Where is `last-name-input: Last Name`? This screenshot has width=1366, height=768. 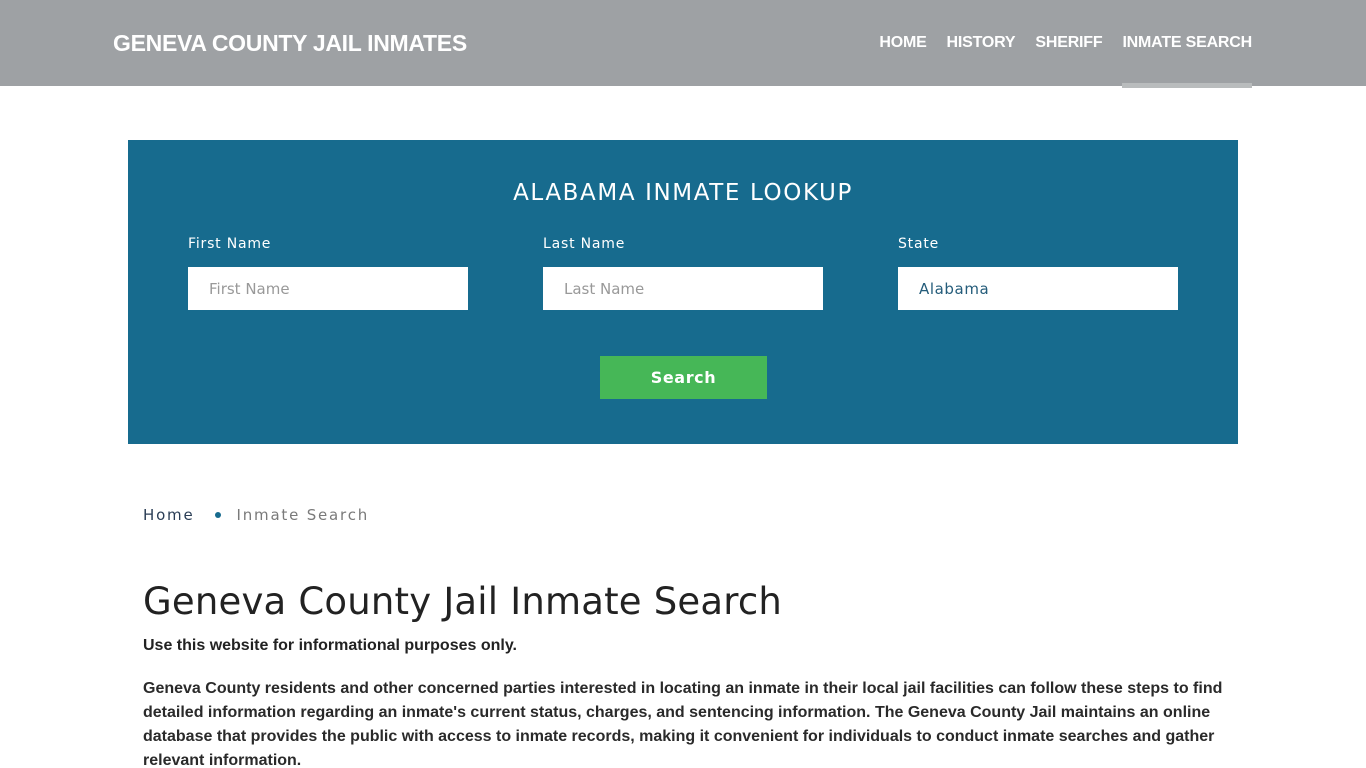 last-name-input: Last Name is located at coordinates (683, 288).